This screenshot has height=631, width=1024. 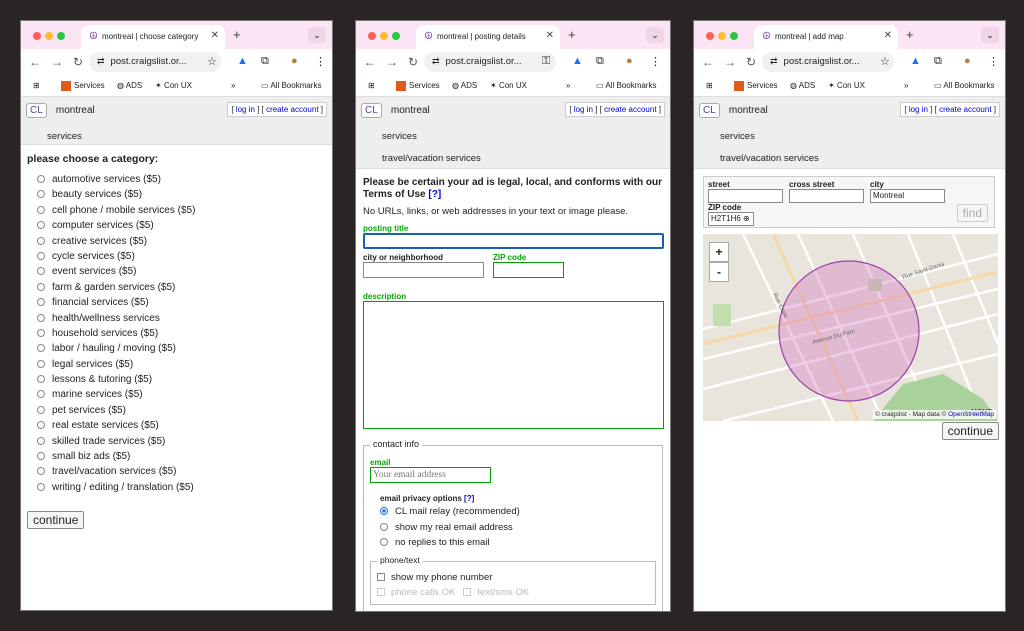 What do you see at coordinates (508, 85) in the screenshot?
I see `bookmark-con-ux: ✶ Con UX` at bounding box center [508, 85].